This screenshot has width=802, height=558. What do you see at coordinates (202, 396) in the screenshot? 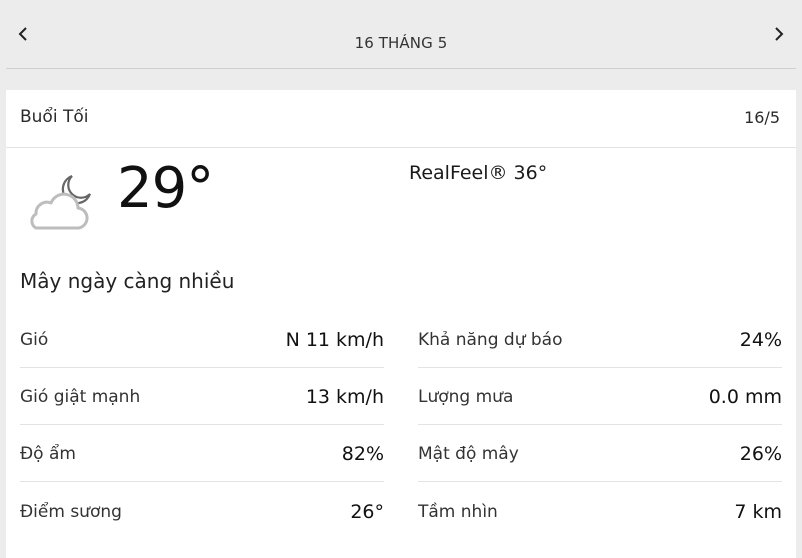
I see `detail-row-wind-gusts: Gió giật mạnh 13 km/h` at bounding box center [202, 396].